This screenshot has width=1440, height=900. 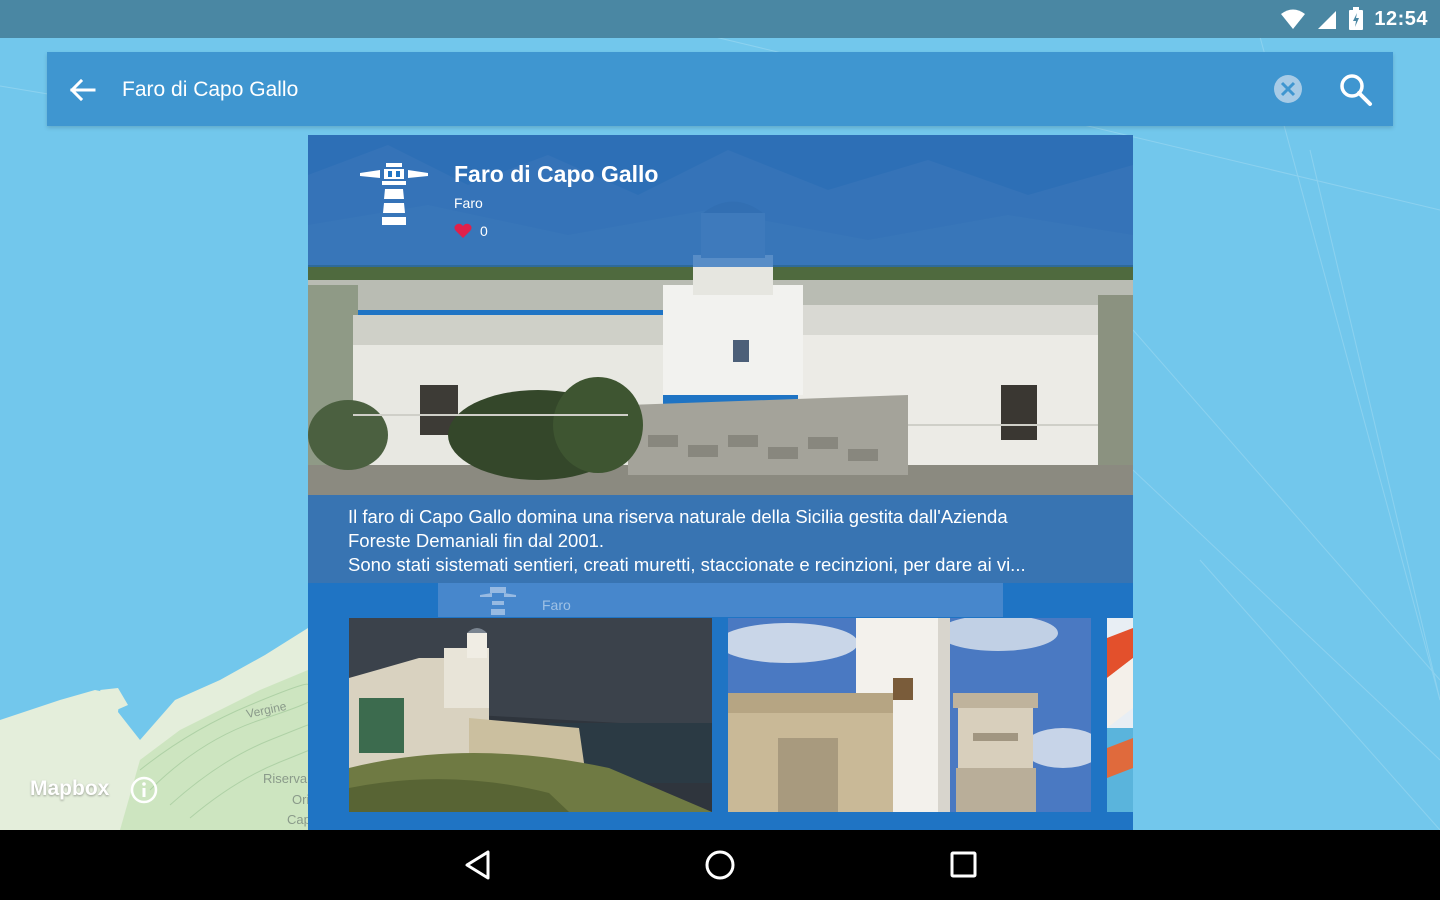 What do you see at coordinates (556, 174) in the screenshot?
I see `poi-title: Faro di Capo Gallo` at bounding box center [556, 174].